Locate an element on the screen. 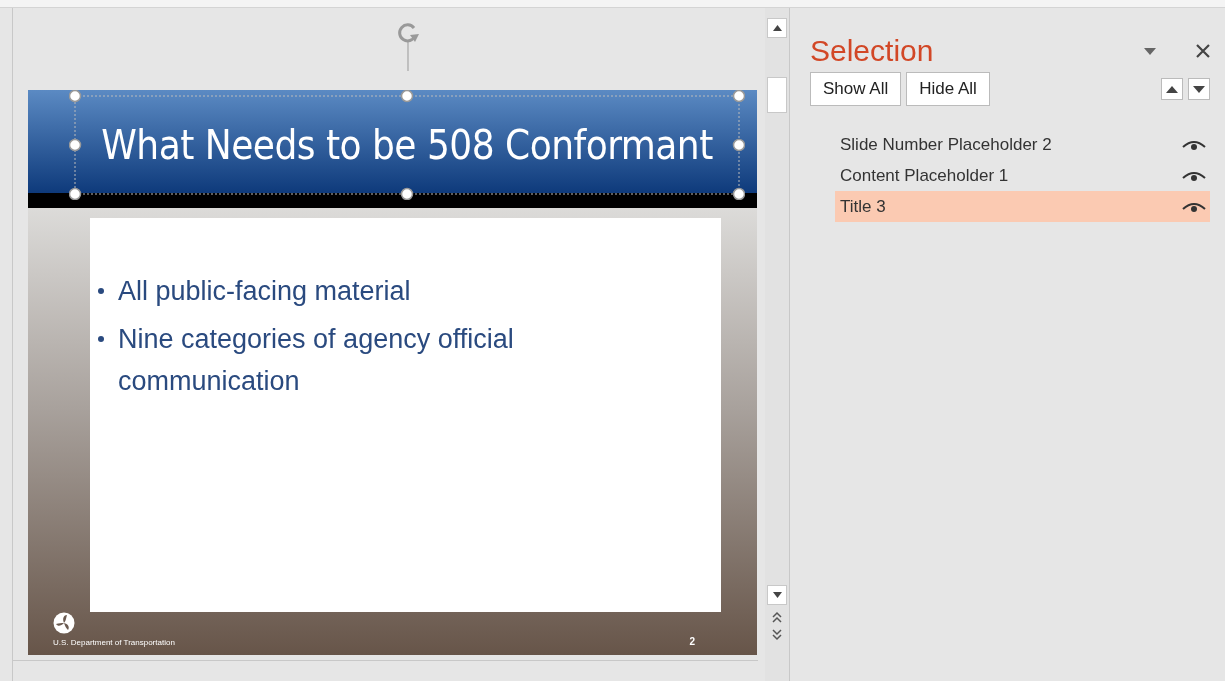  item-label: Slide Number Placeholder 2 is located at coordinates (946, 144).